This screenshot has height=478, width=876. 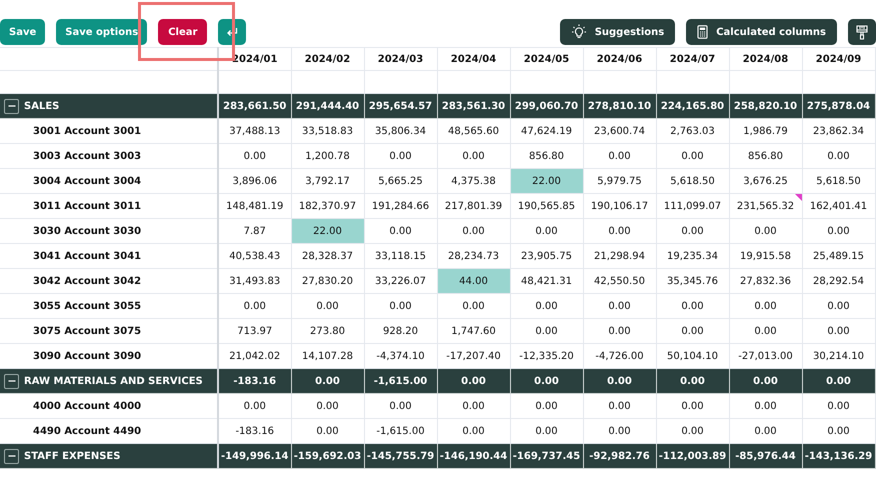 I want to click on value-cell: 28,328.37, so click(x=327, y=256).